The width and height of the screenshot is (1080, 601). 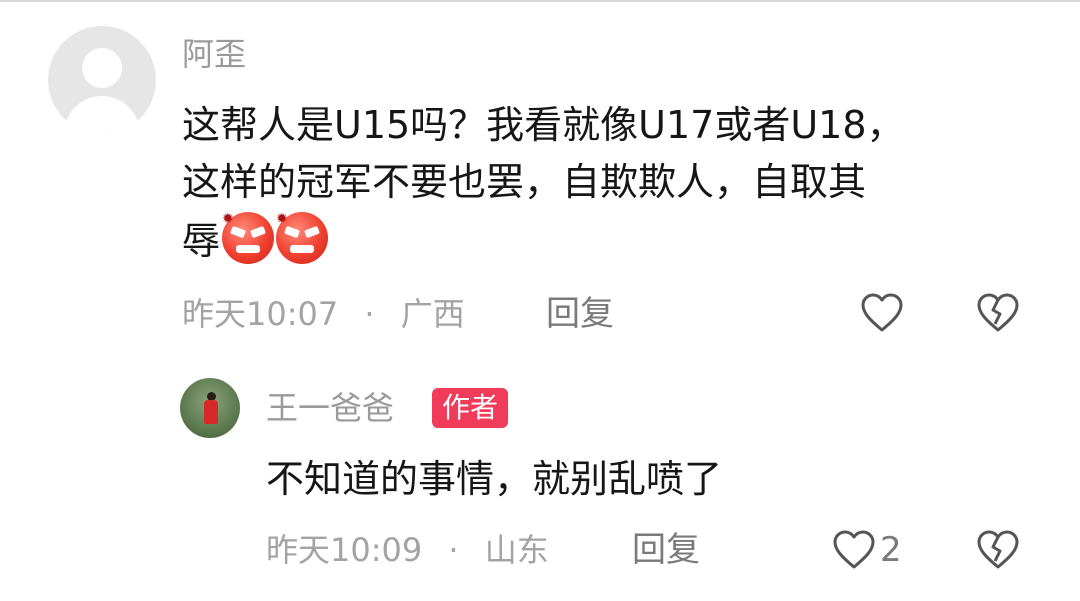 I want to click on reply-user-avatar, so click(x=210, y=408).